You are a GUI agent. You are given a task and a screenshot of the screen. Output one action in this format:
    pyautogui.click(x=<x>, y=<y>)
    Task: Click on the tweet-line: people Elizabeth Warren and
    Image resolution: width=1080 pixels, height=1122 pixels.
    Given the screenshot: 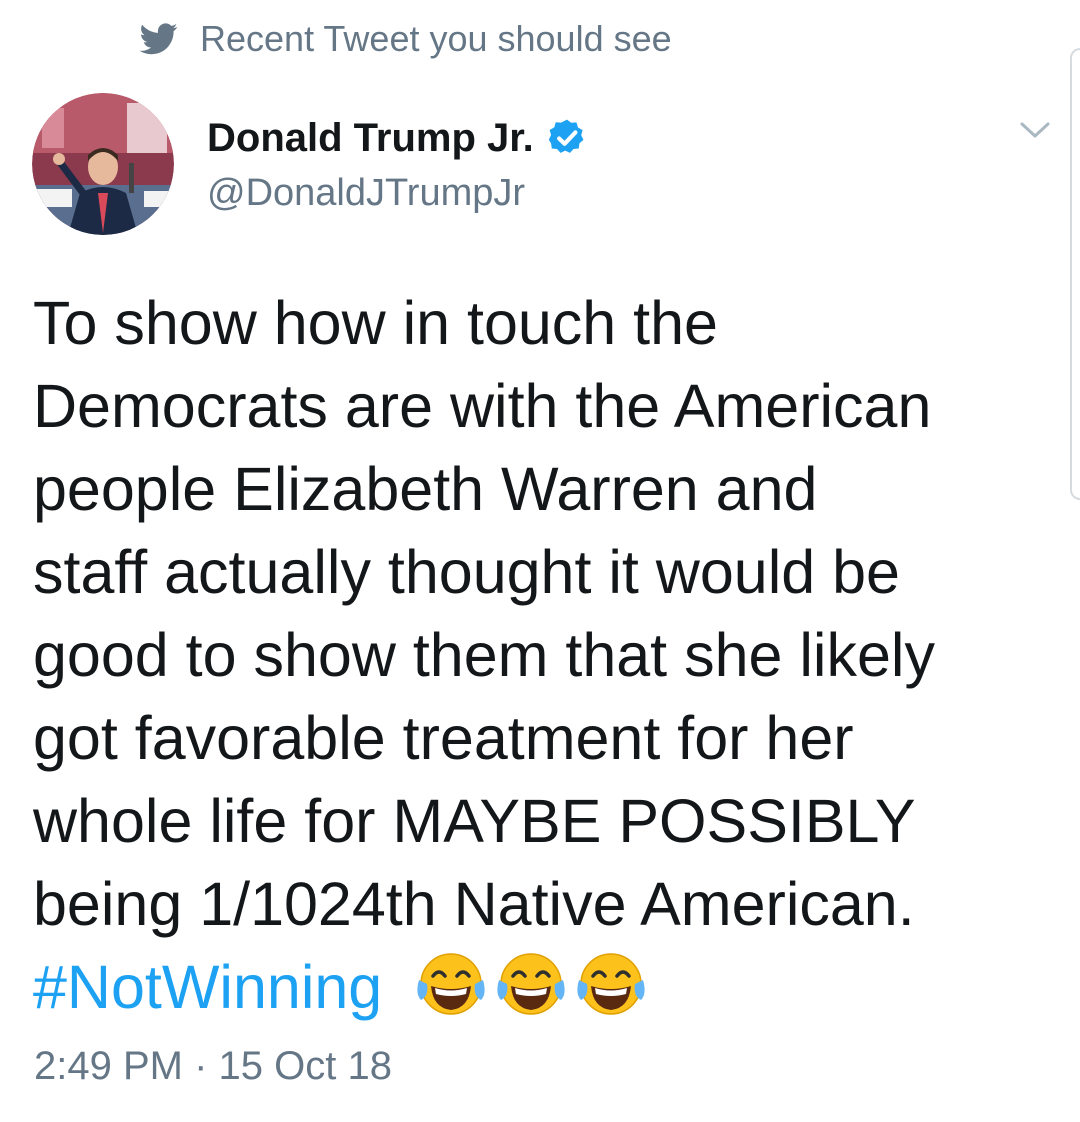 What is the action you would take?
    pyautogui.click(x=425, y=489)
    